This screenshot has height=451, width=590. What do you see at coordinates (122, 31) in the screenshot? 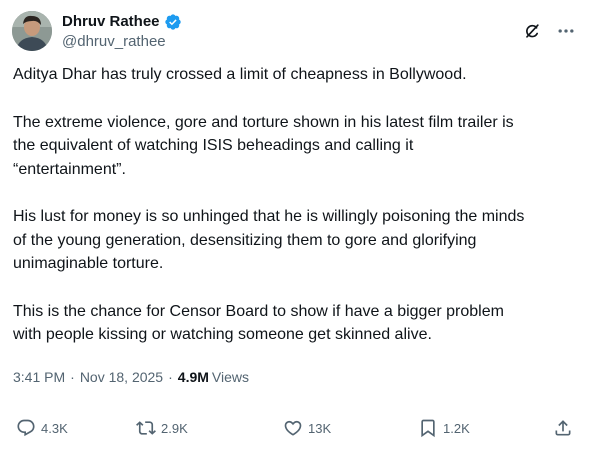
I see `author-names: Dhruv Rathee @dhruv_rathee` at bounding box center [122, 31].